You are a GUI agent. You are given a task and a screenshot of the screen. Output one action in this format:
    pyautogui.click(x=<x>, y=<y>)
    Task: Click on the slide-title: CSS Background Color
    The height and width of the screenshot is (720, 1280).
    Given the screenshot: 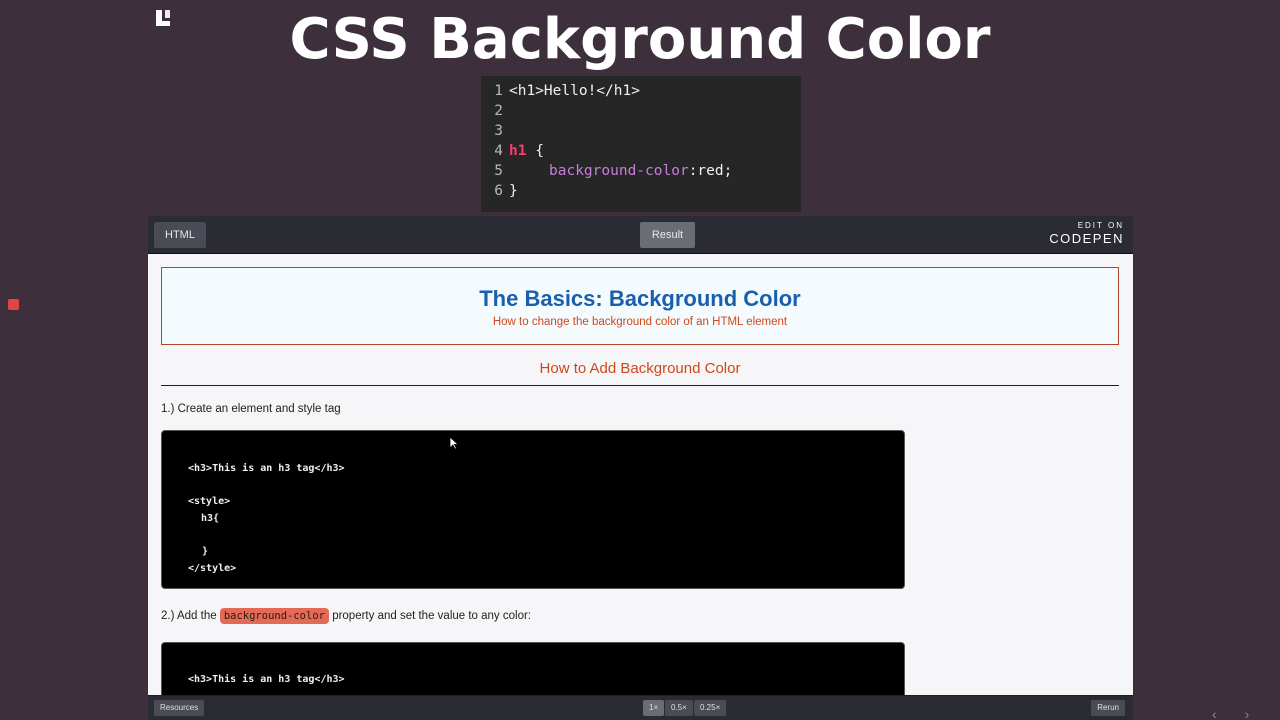 What is the action you would take?
    pyautogui.click(x=640, y=39)
    